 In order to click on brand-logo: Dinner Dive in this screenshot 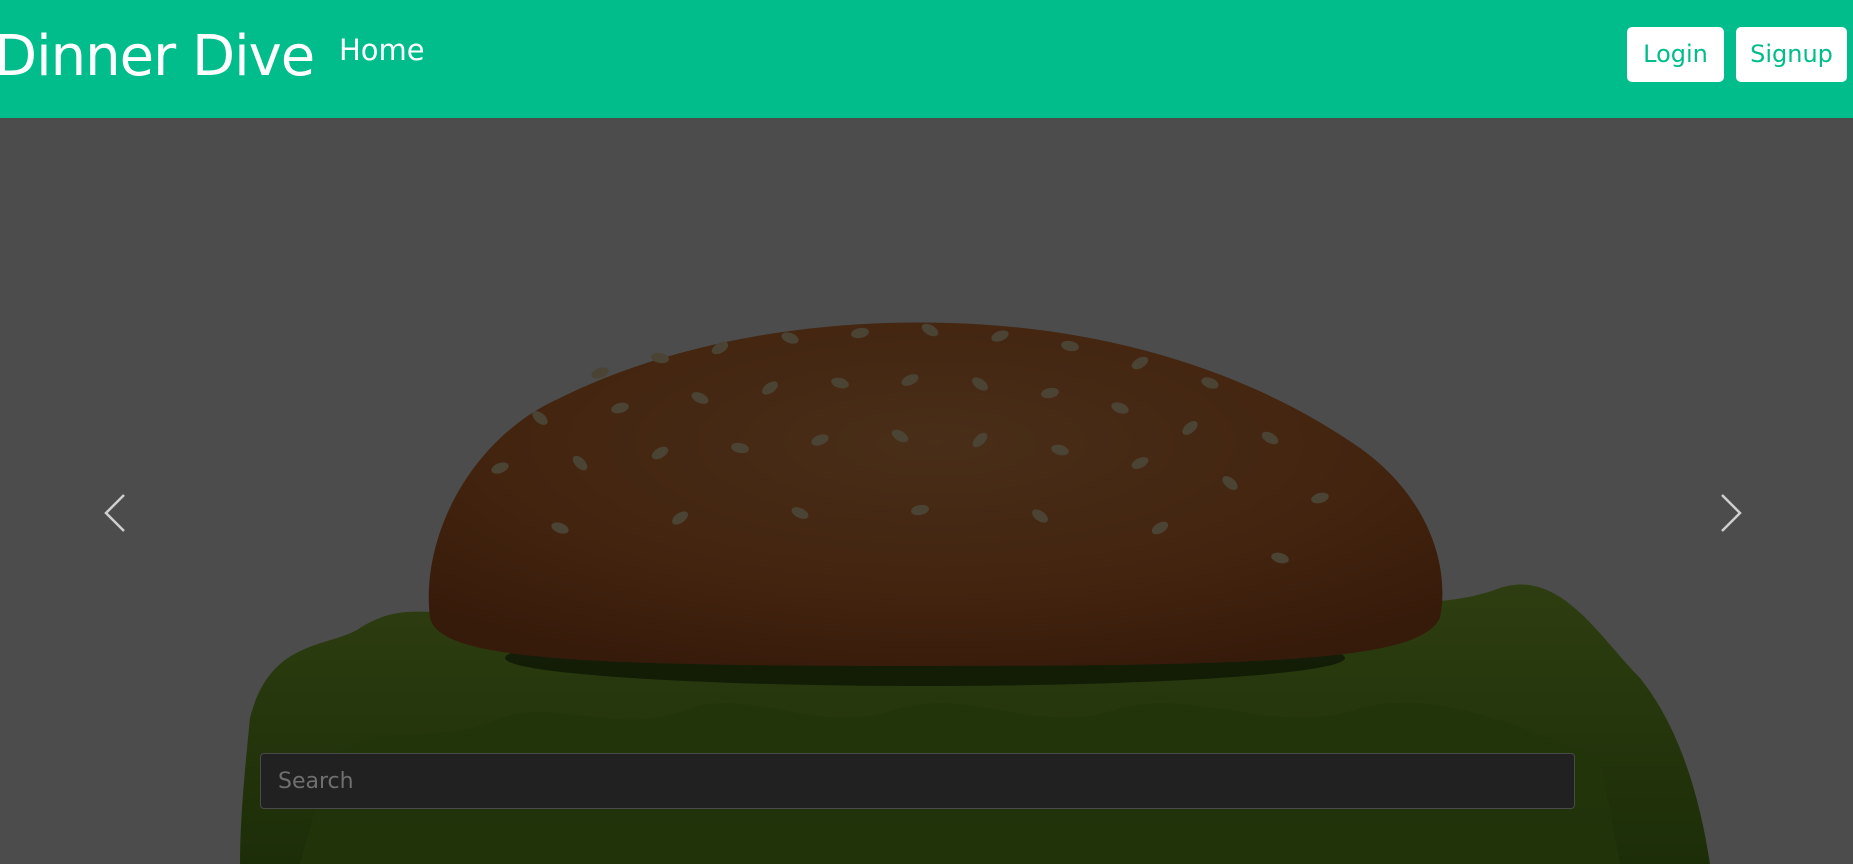, I will do `click(157, 57)`.